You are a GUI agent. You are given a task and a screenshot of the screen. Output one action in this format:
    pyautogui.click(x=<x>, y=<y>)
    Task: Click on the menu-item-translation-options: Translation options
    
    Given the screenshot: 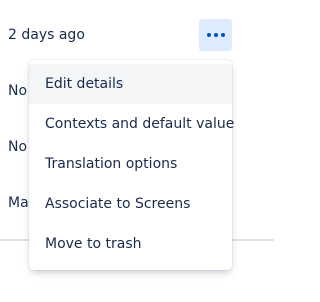 What is the action you would take?
    pyautogui.click(x=130, y=164)
    